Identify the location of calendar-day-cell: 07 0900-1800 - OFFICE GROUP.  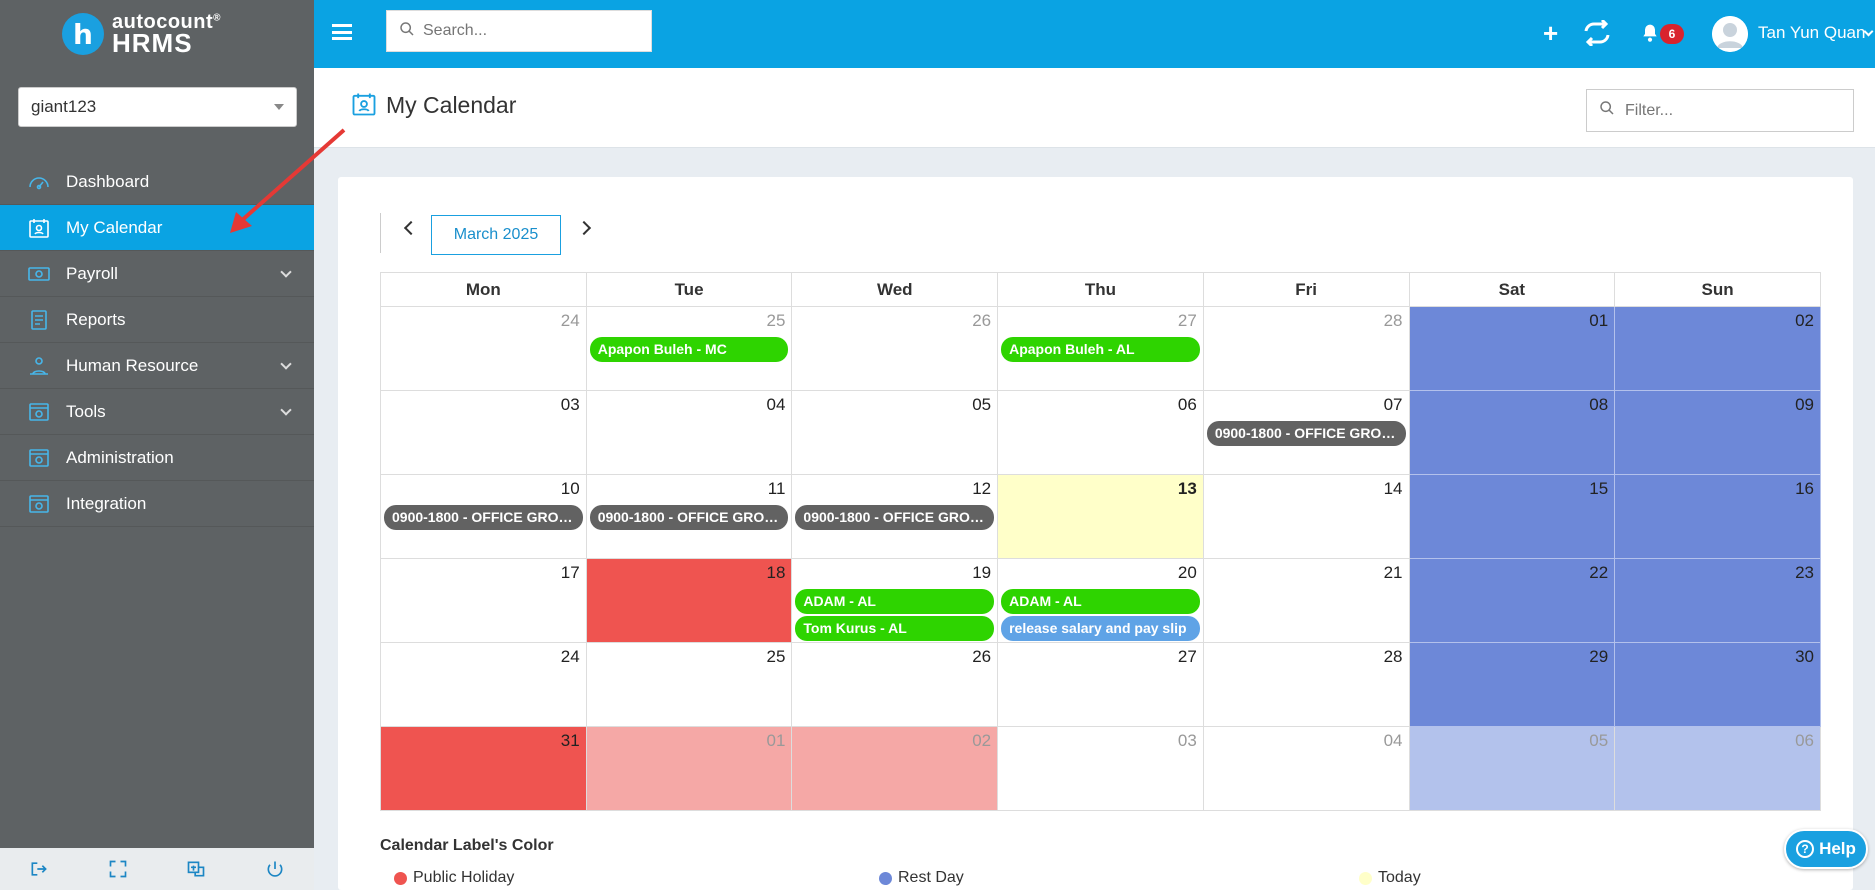
(1306, 432).